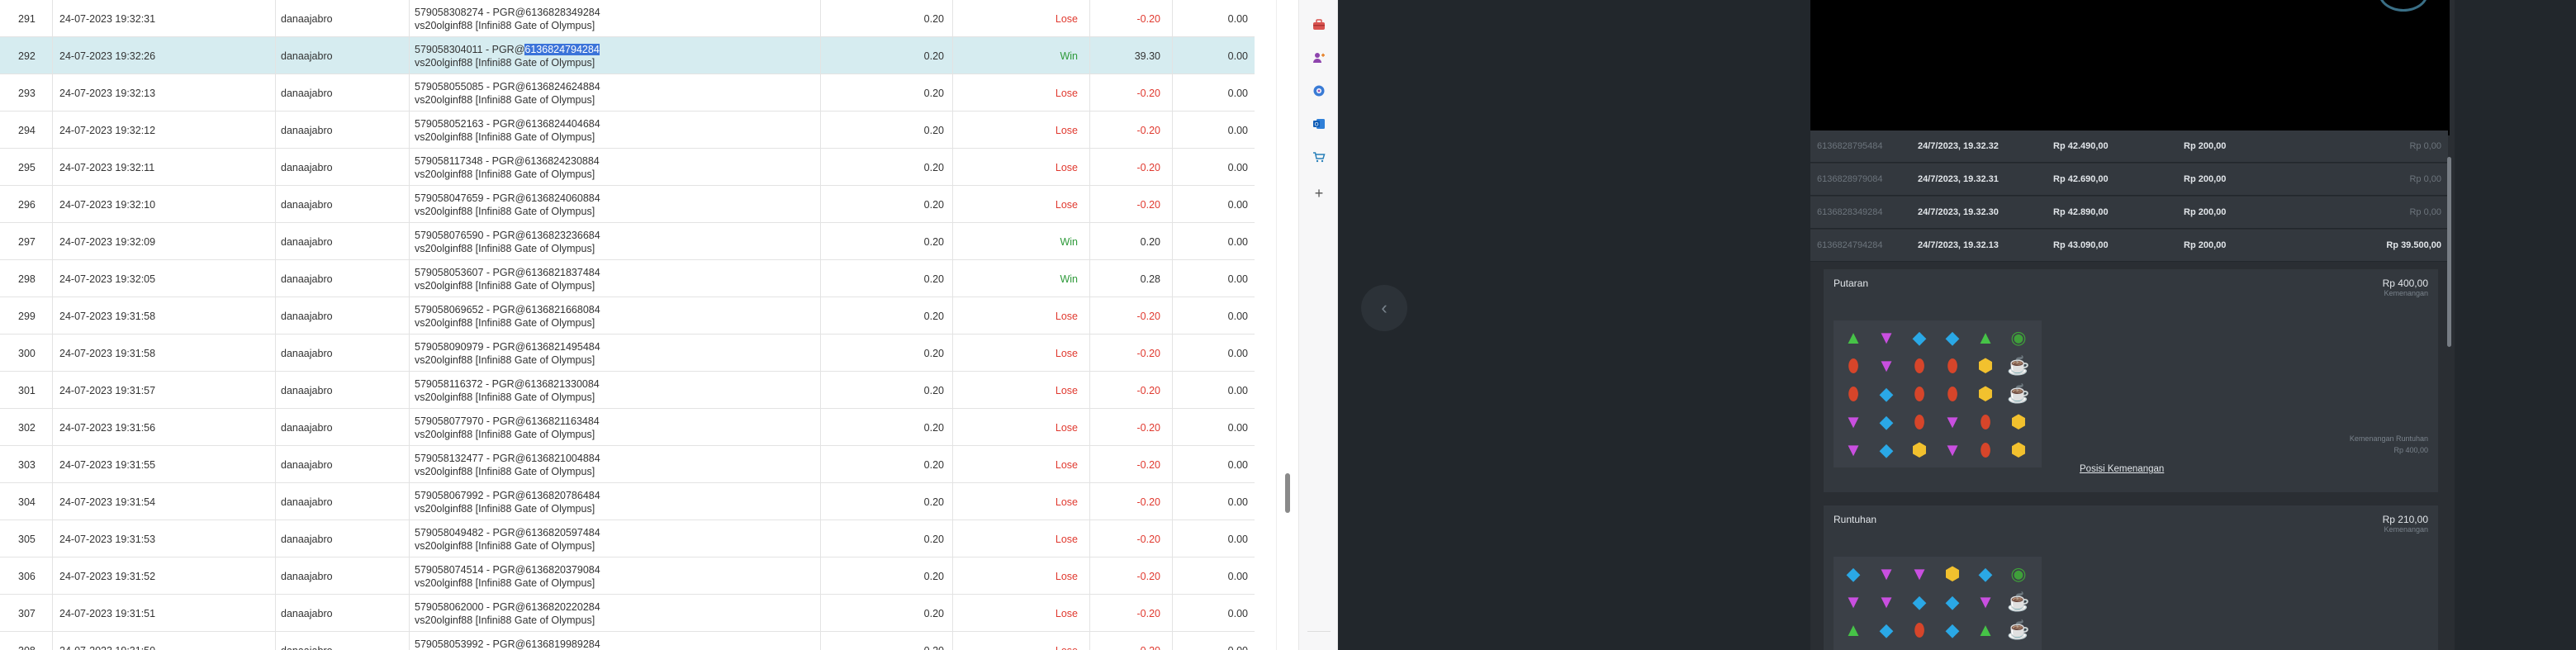 This screenshot has height=650, width=2576. Describe the element at coordinates (1319, 124) in the screenshot. I see `outlook-icon: O` at that location.